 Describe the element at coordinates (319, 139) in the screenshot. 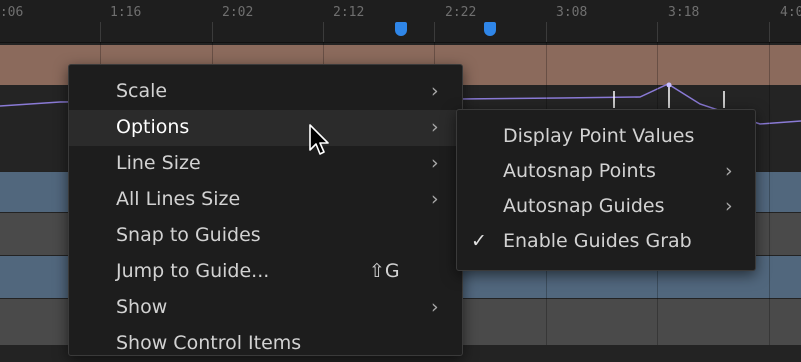

I see `mouse-pointer-icon` at that location.